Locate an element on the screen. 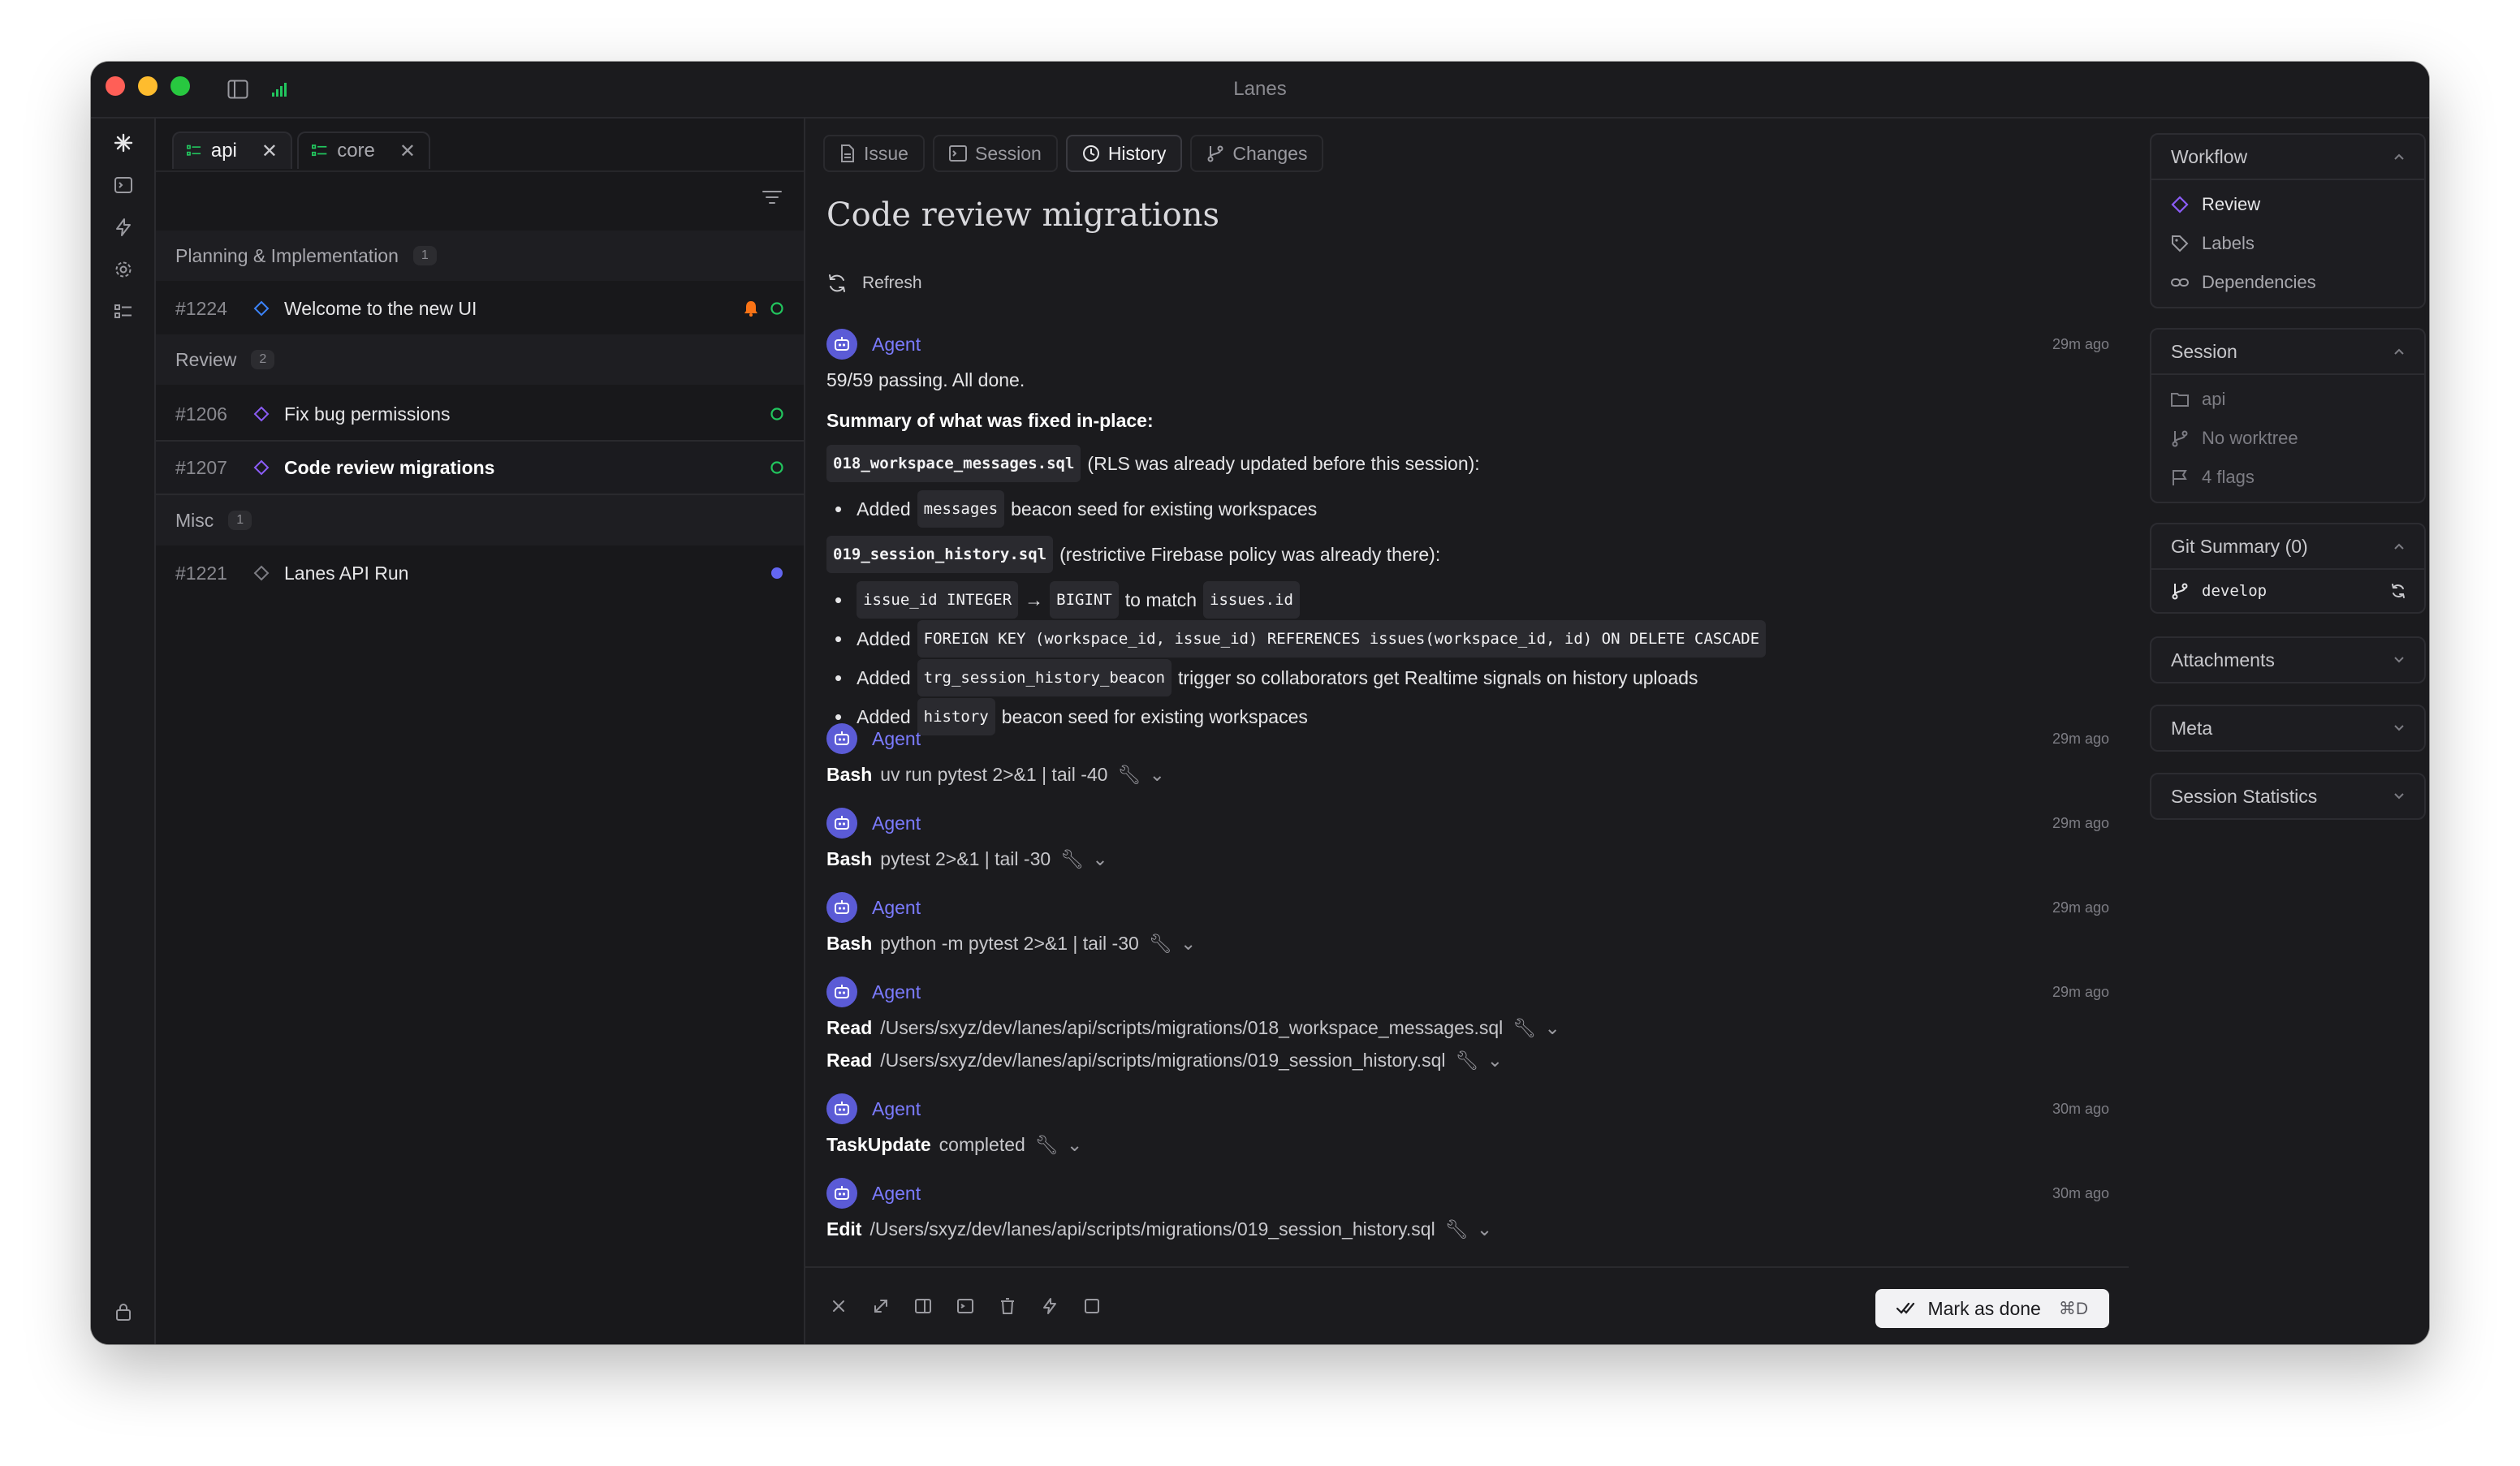  square-icon is located at coordinates (1092, 1306).